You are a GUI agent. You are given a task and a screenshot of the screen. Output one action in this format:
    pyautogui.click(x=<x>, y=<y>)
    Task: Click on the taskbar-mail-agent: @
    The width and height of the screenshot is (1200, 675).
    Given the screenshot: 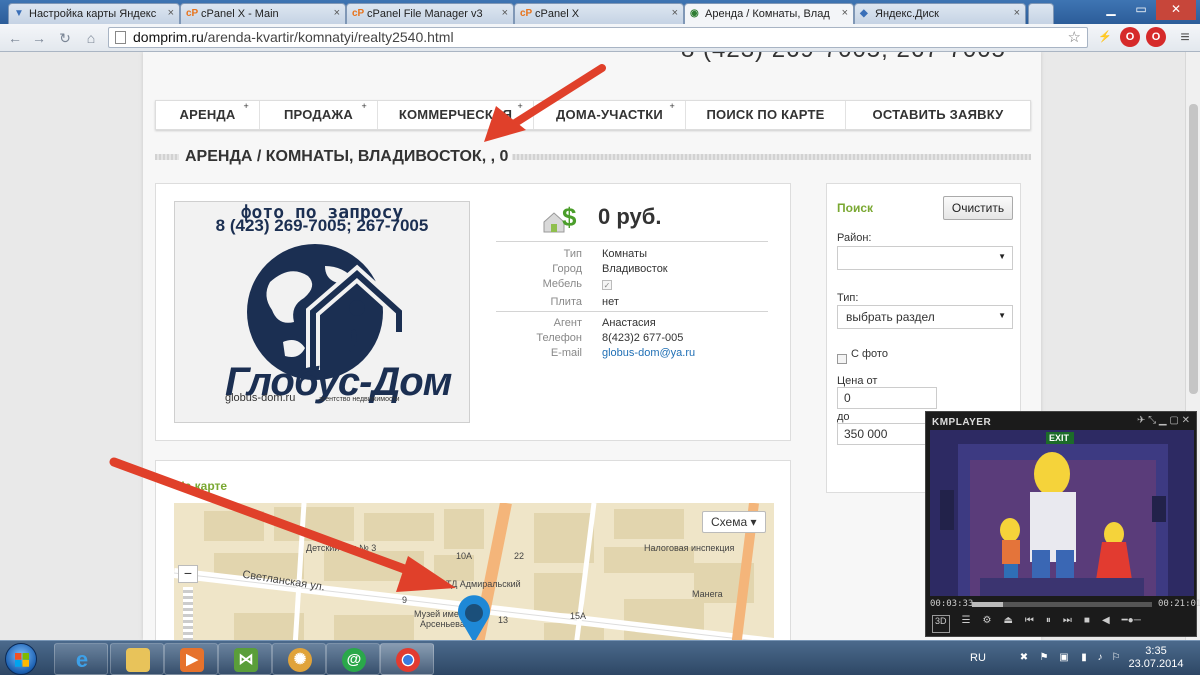 What is the action you would take?
    pyautogui.click(x=353, y=659)
    